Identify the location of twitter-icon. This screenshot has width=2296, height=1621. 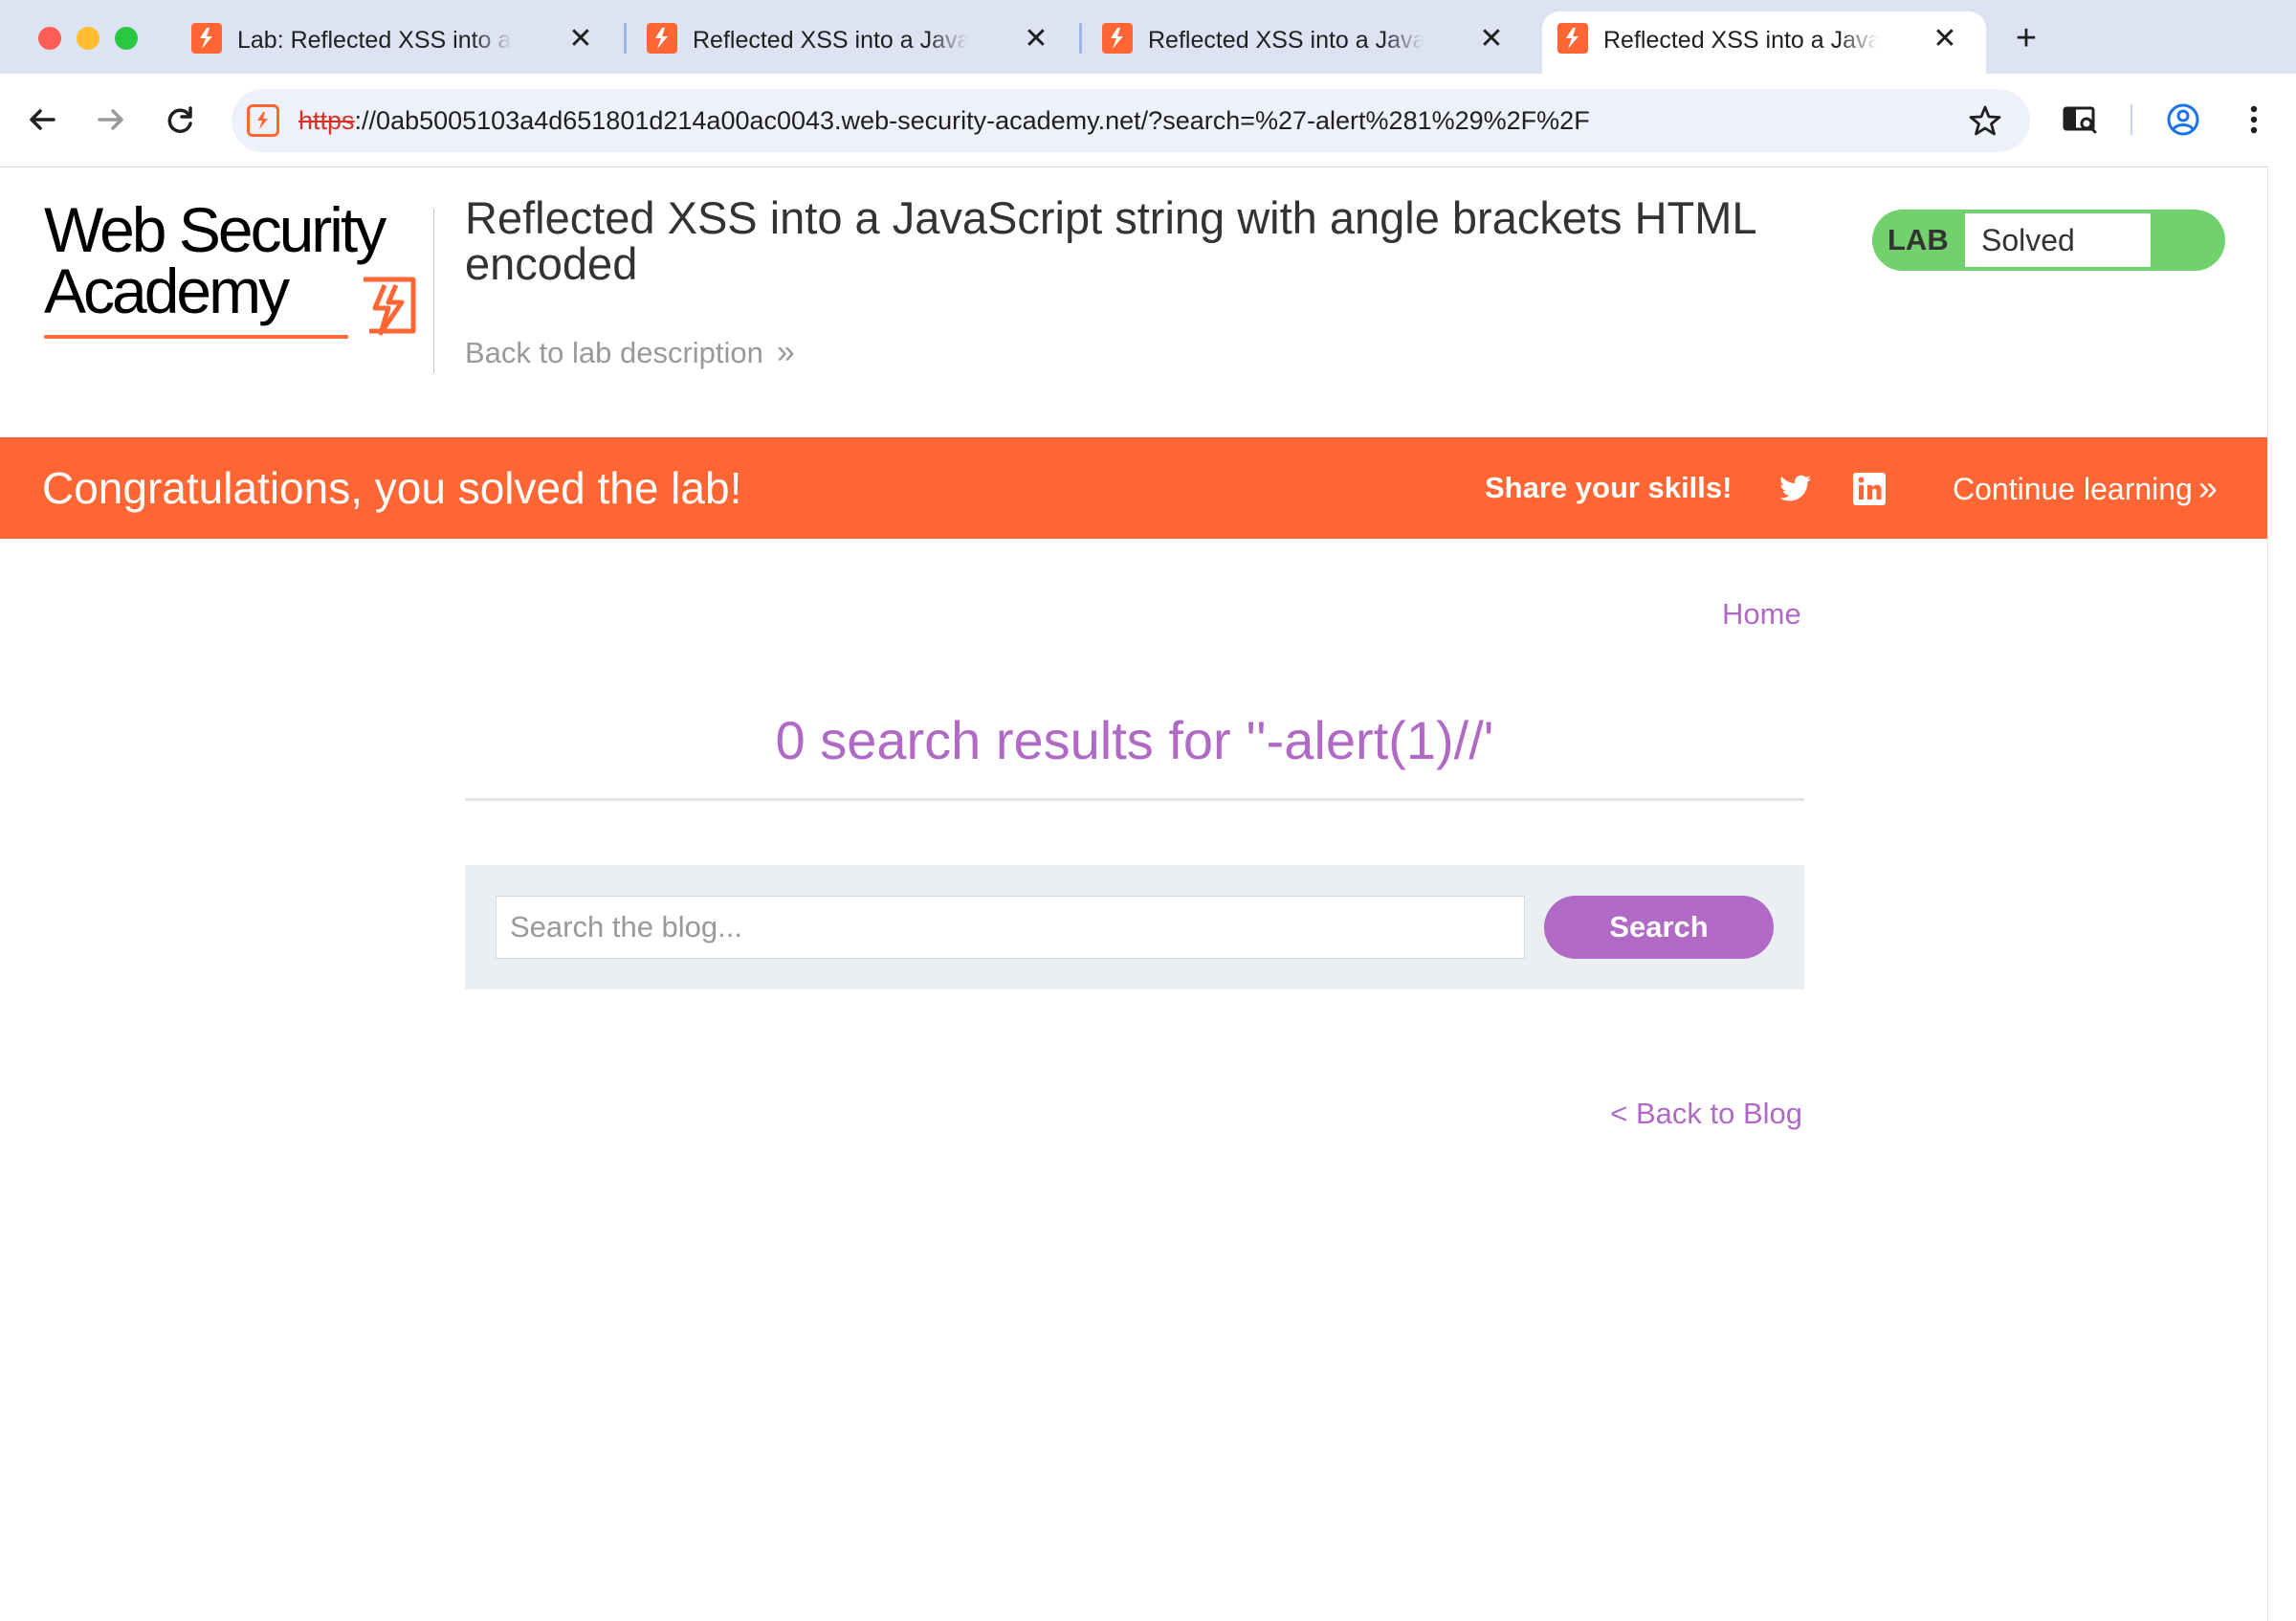
(1795, 489).